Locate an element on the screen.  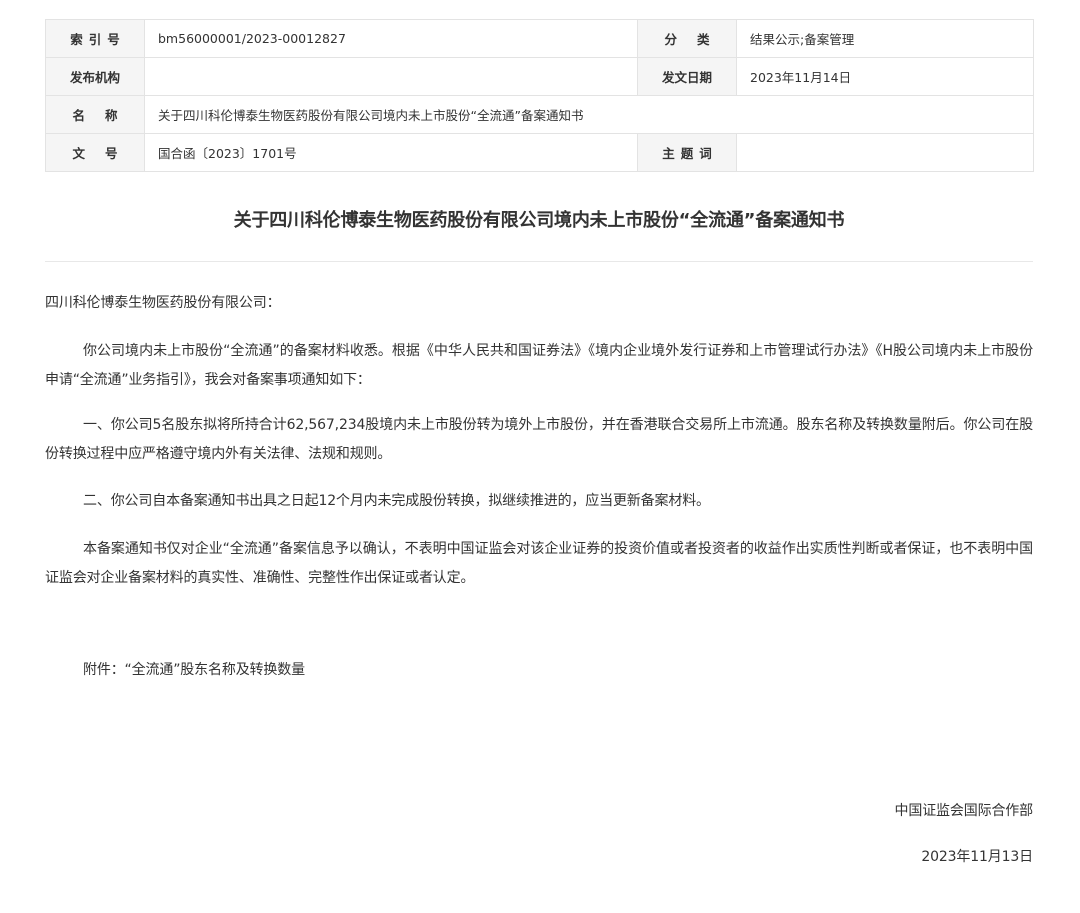
index-label: 索引号 is located at coordinates (95, 38).